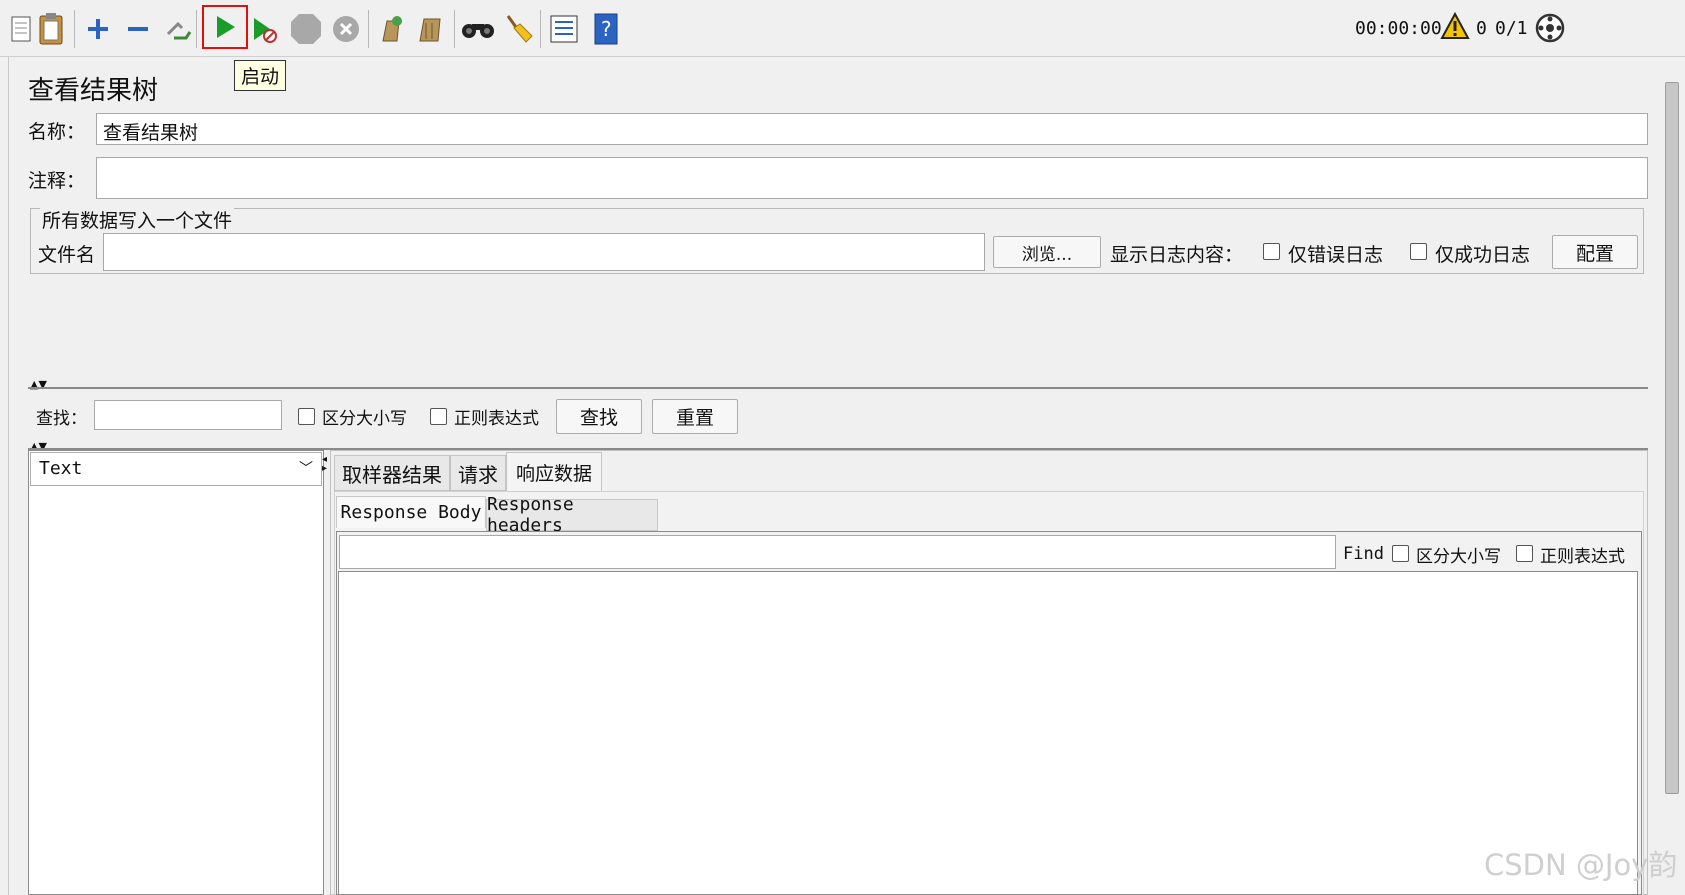 The width and height of the screenshot is (1685, 895). Describe the element at coordinates (67, 255) in the screenshot. I see `filename-label: 文件名` at that location.